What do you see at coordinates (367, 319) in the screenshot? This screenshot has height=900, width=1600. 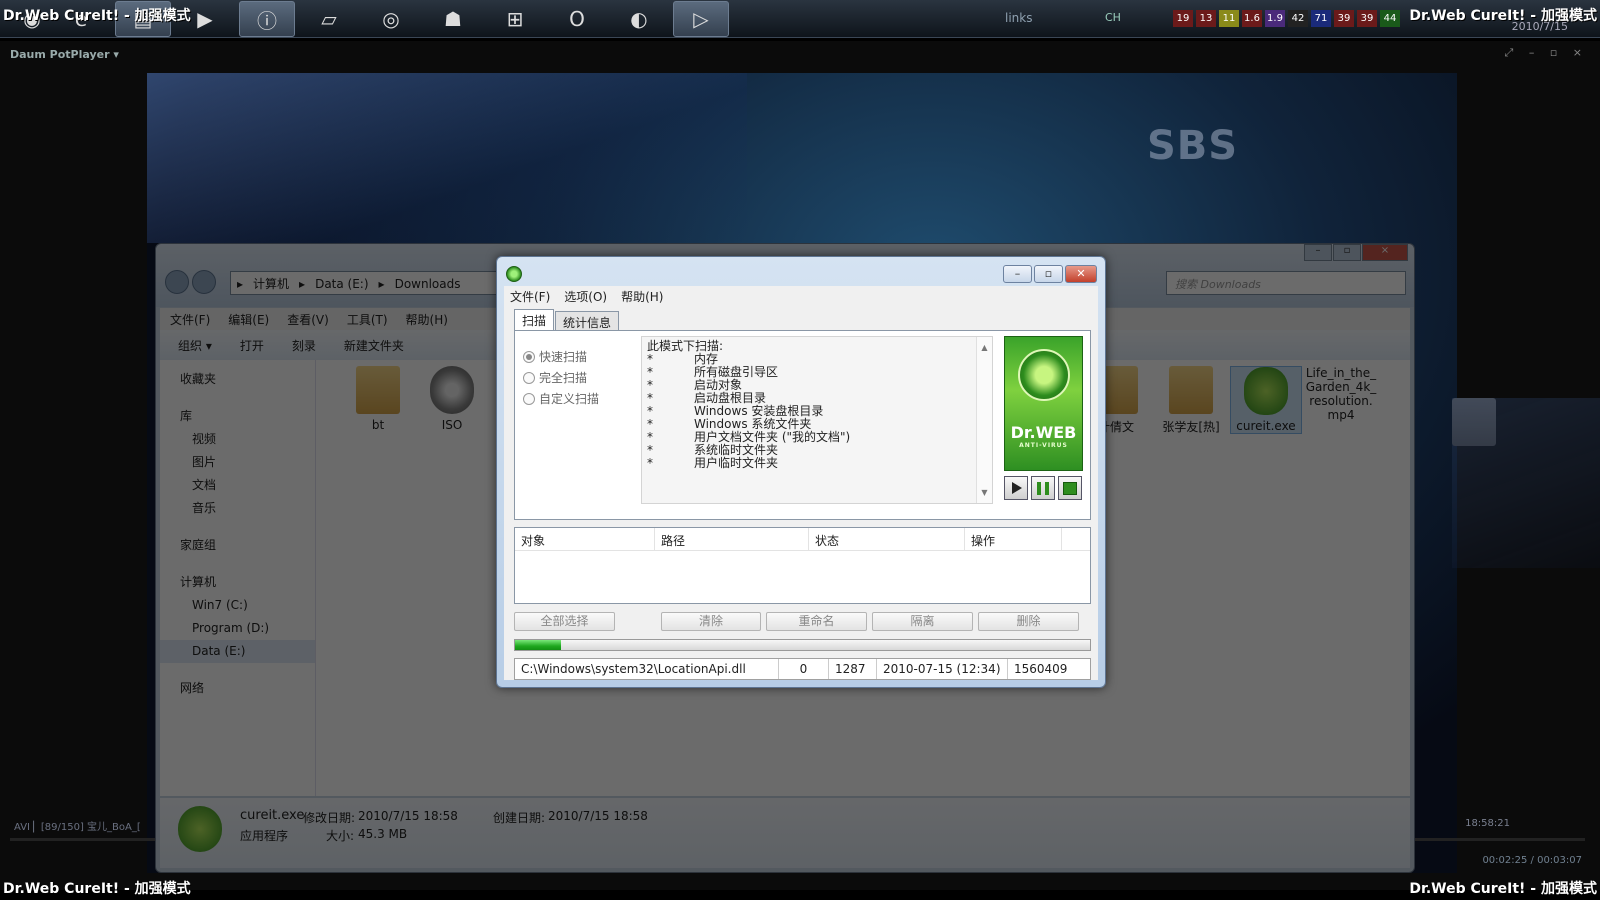 I see `explorer-menu-item: 工具(T)` at bounding box center [367, 319].